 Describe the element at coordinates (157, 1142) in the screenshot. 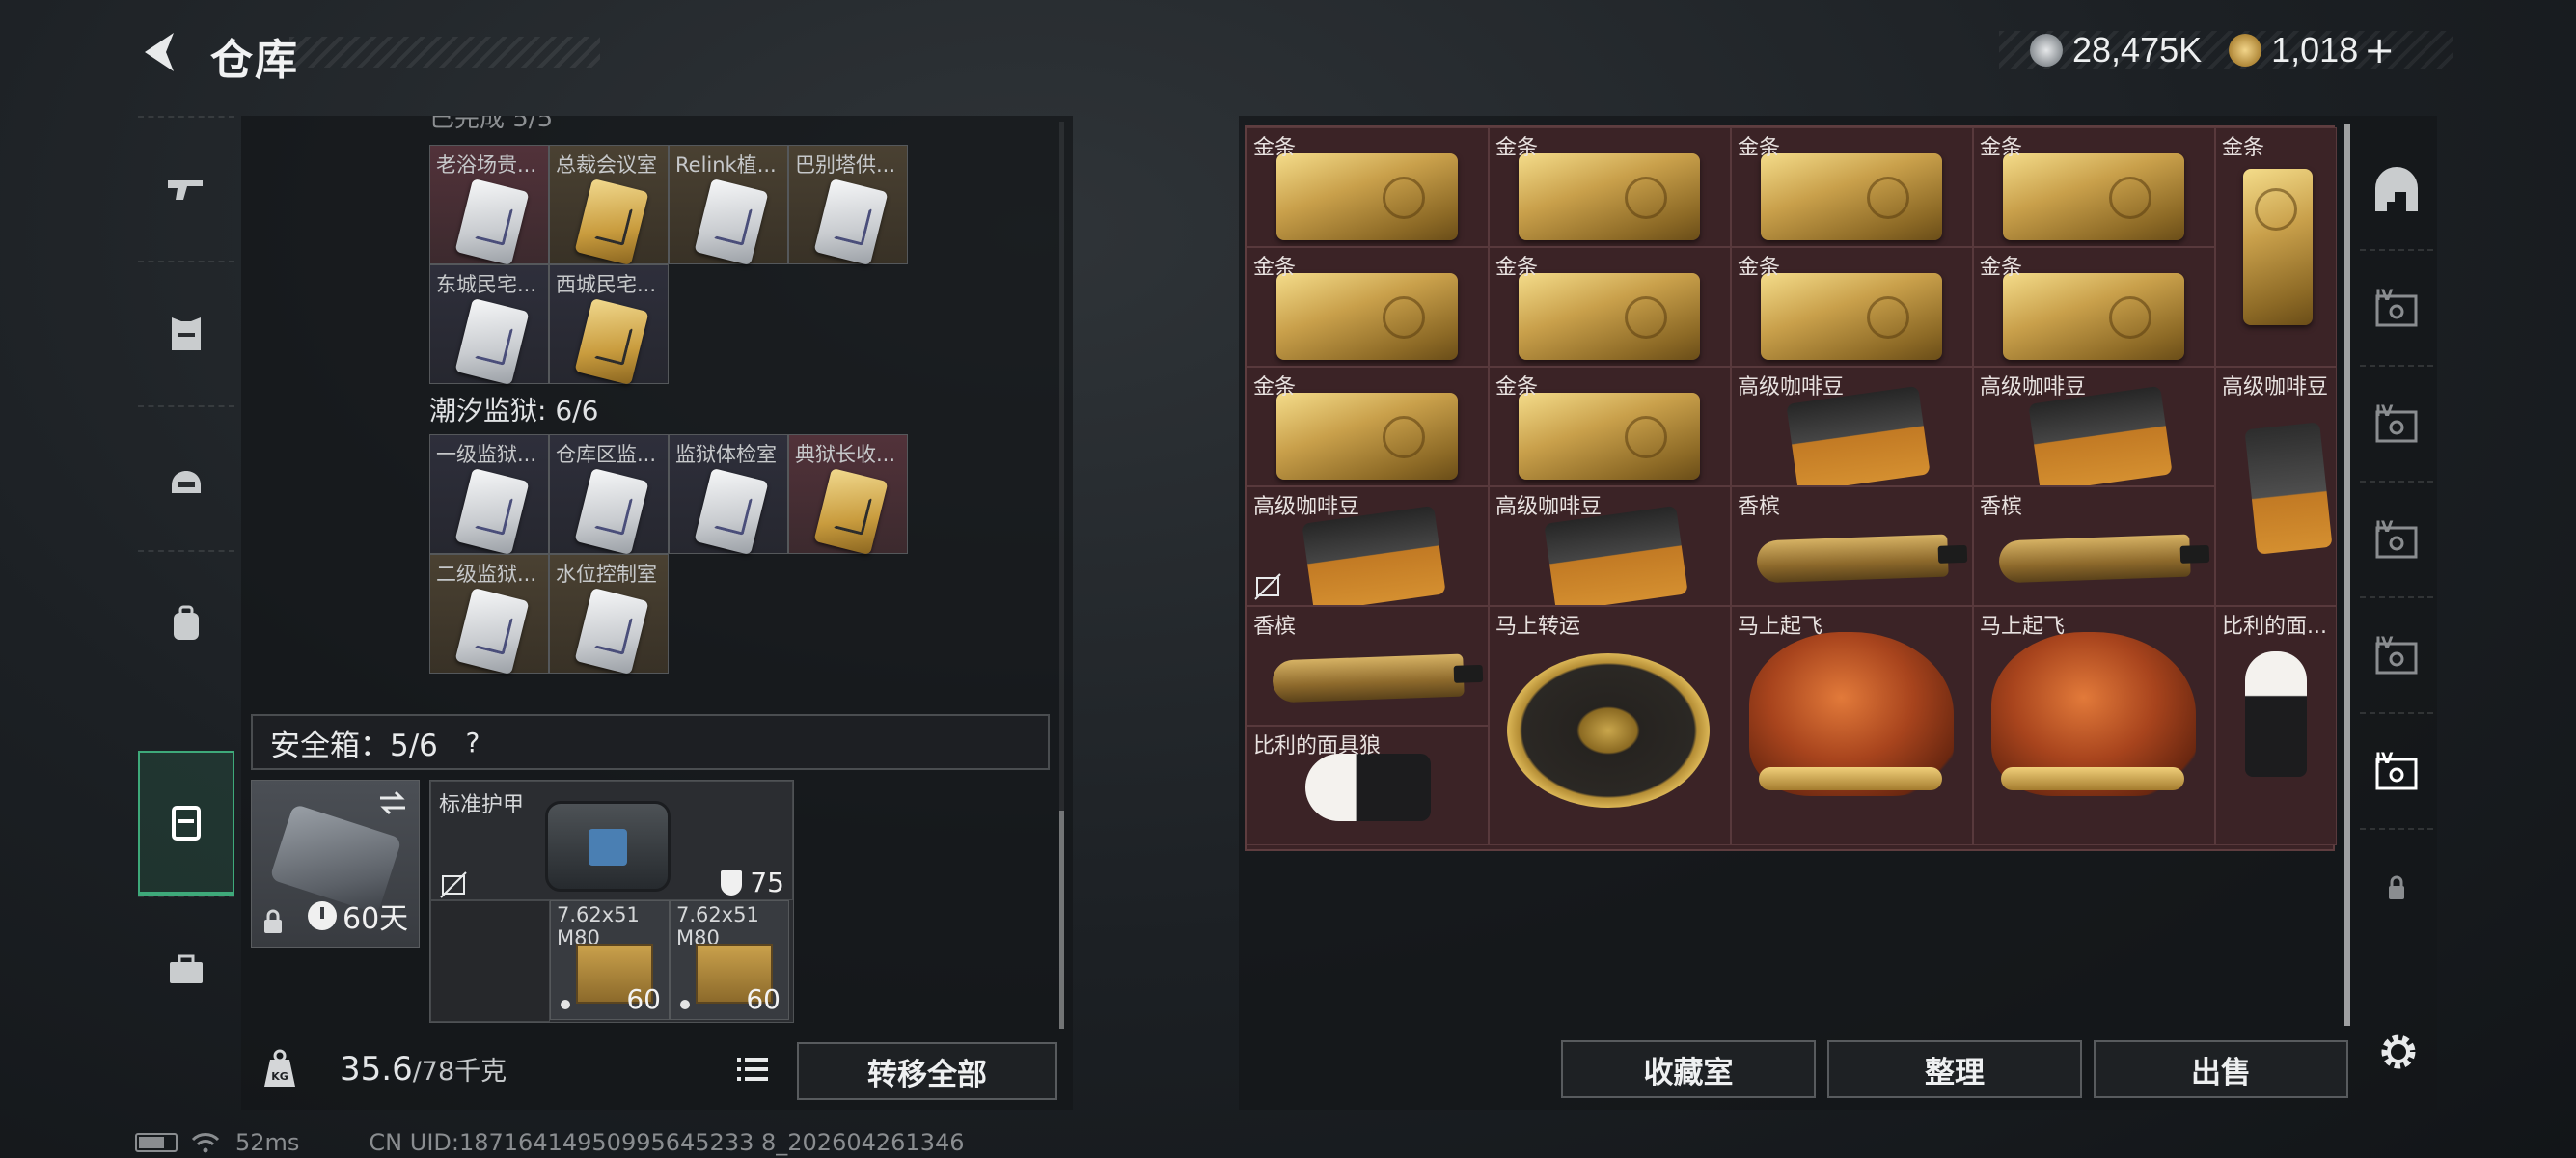

I see `battery-icon` at that location.